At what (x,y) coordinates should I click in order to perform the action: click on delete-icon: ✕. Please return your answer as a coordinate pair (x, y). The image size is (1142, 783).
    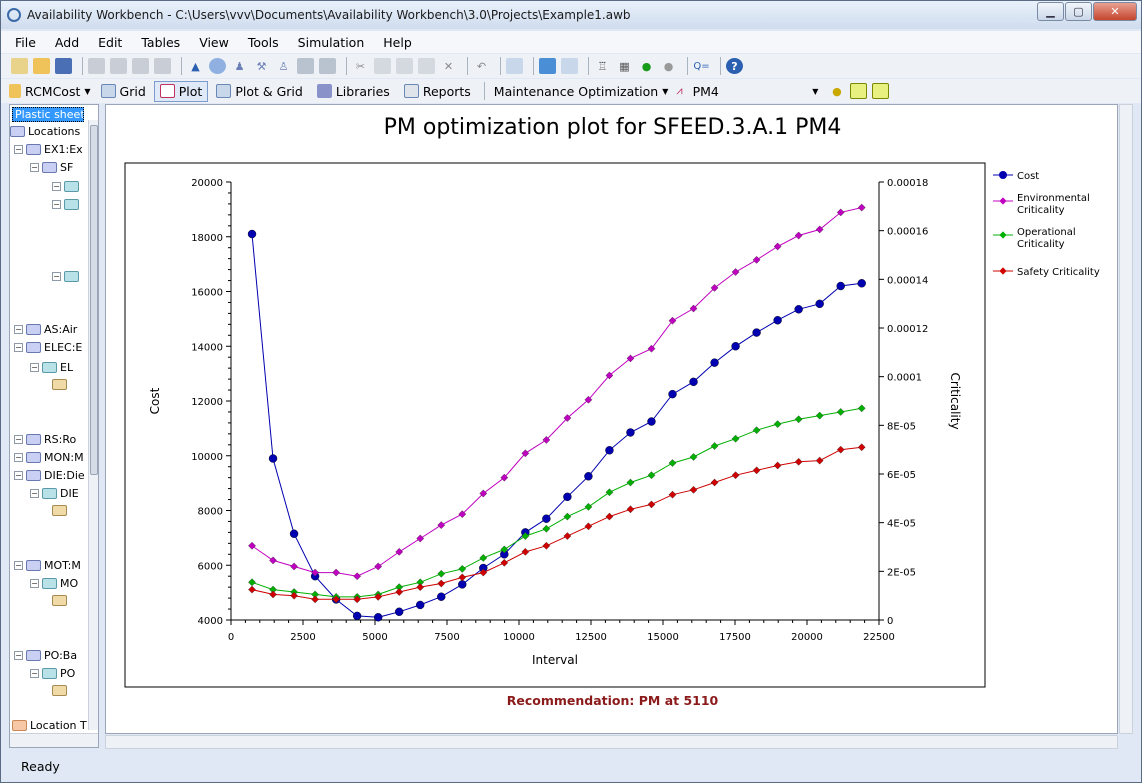
    Looking at the image, I should click on (448, 66).